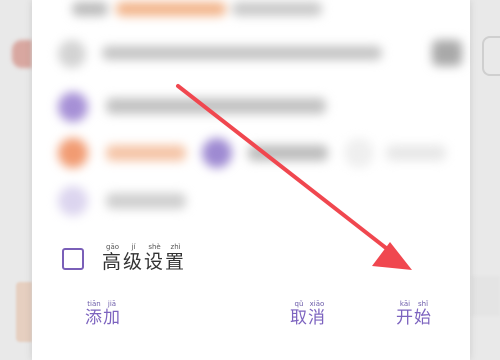 This screenshot has height=360, width=500. Describe the element at coordinates (176, 258) in the screenshot. I see `pinyin-char: 置zhì` at that location.